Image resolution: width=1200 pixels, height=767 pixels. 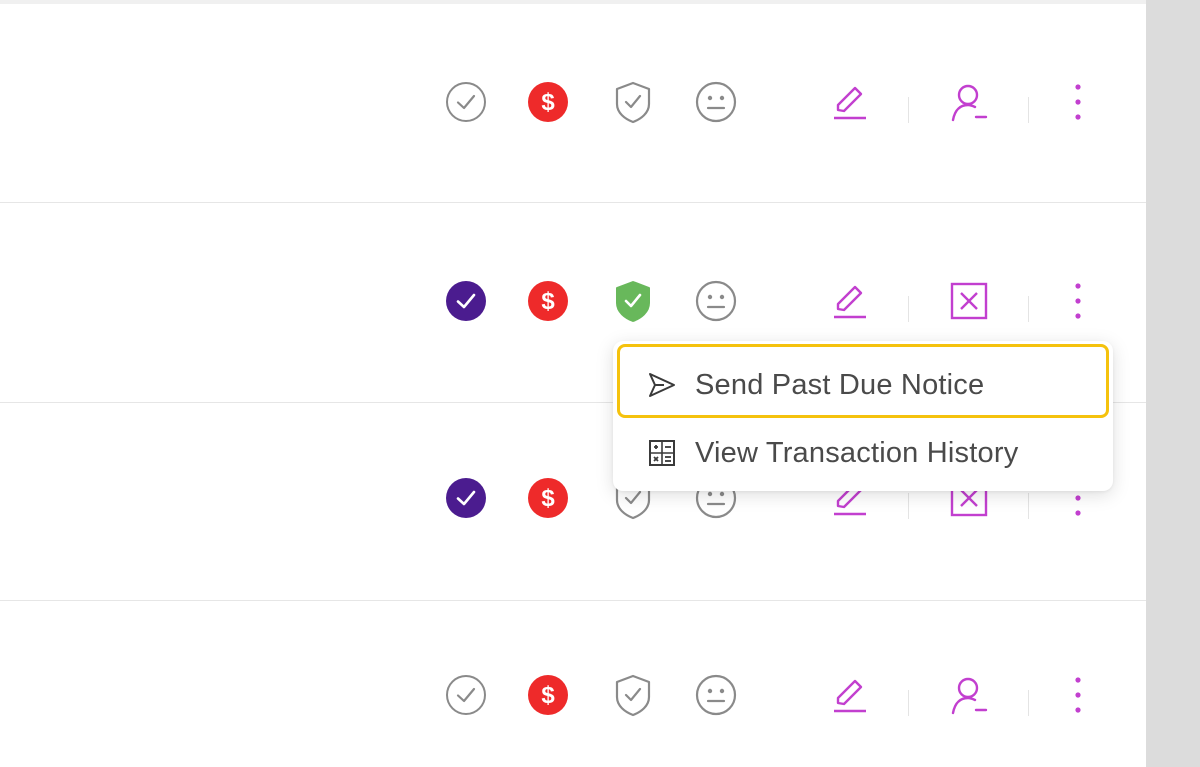 What do you see at coordinates (857, 453) in the screenshot?
I see `menu-item-label: View Transaction History` at bounding box center [857, 453].